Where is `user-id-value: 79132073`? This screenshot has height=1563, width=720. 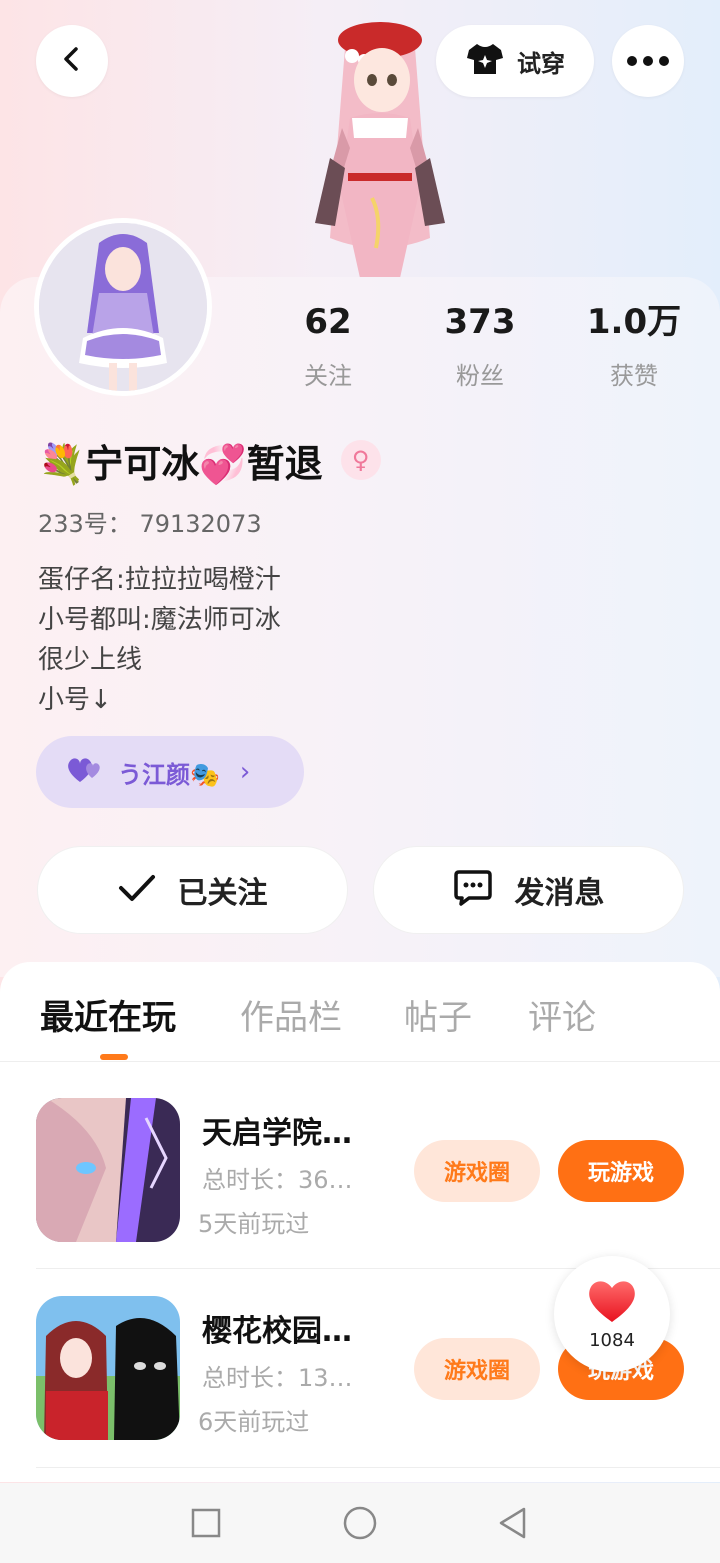
user-id-value: 79132073 is located at coordinates (200, 524).